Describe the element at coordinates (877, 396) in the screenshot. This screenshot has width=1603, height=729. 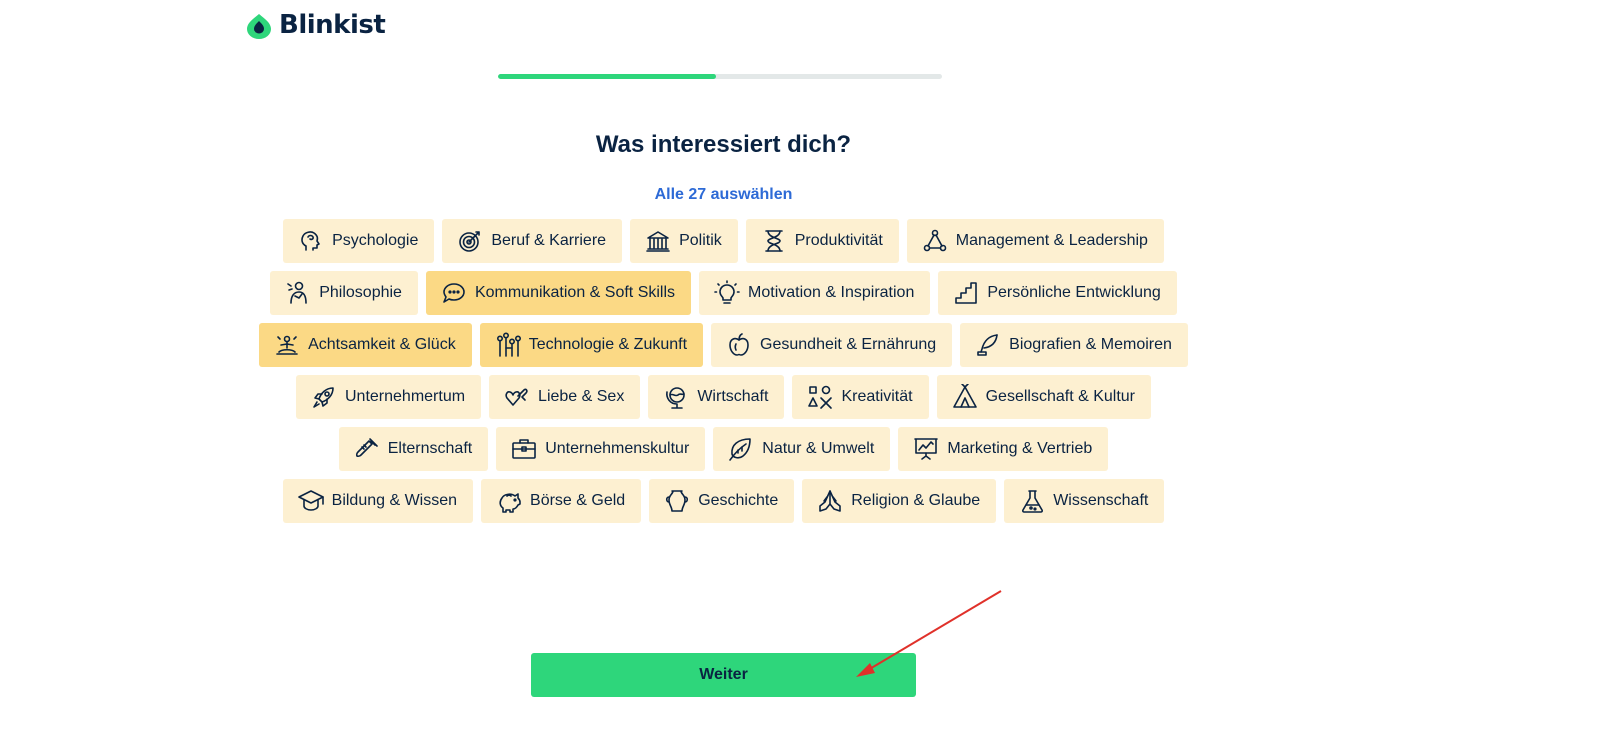
I see `interest-chip-label: Kreativität` at that location.